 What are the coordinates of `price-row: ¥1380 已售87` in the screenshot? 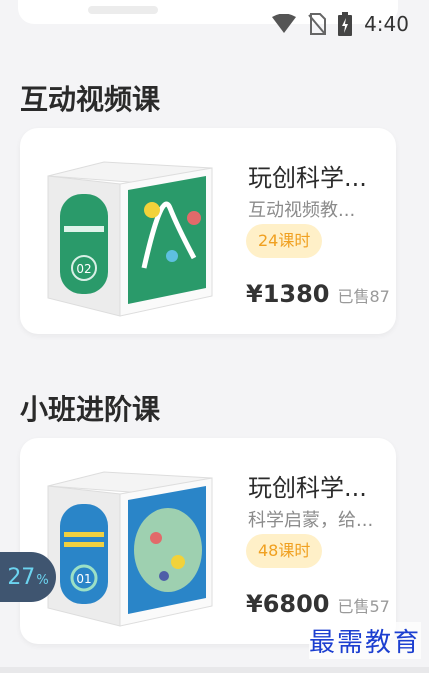 It's located at (318, 294).